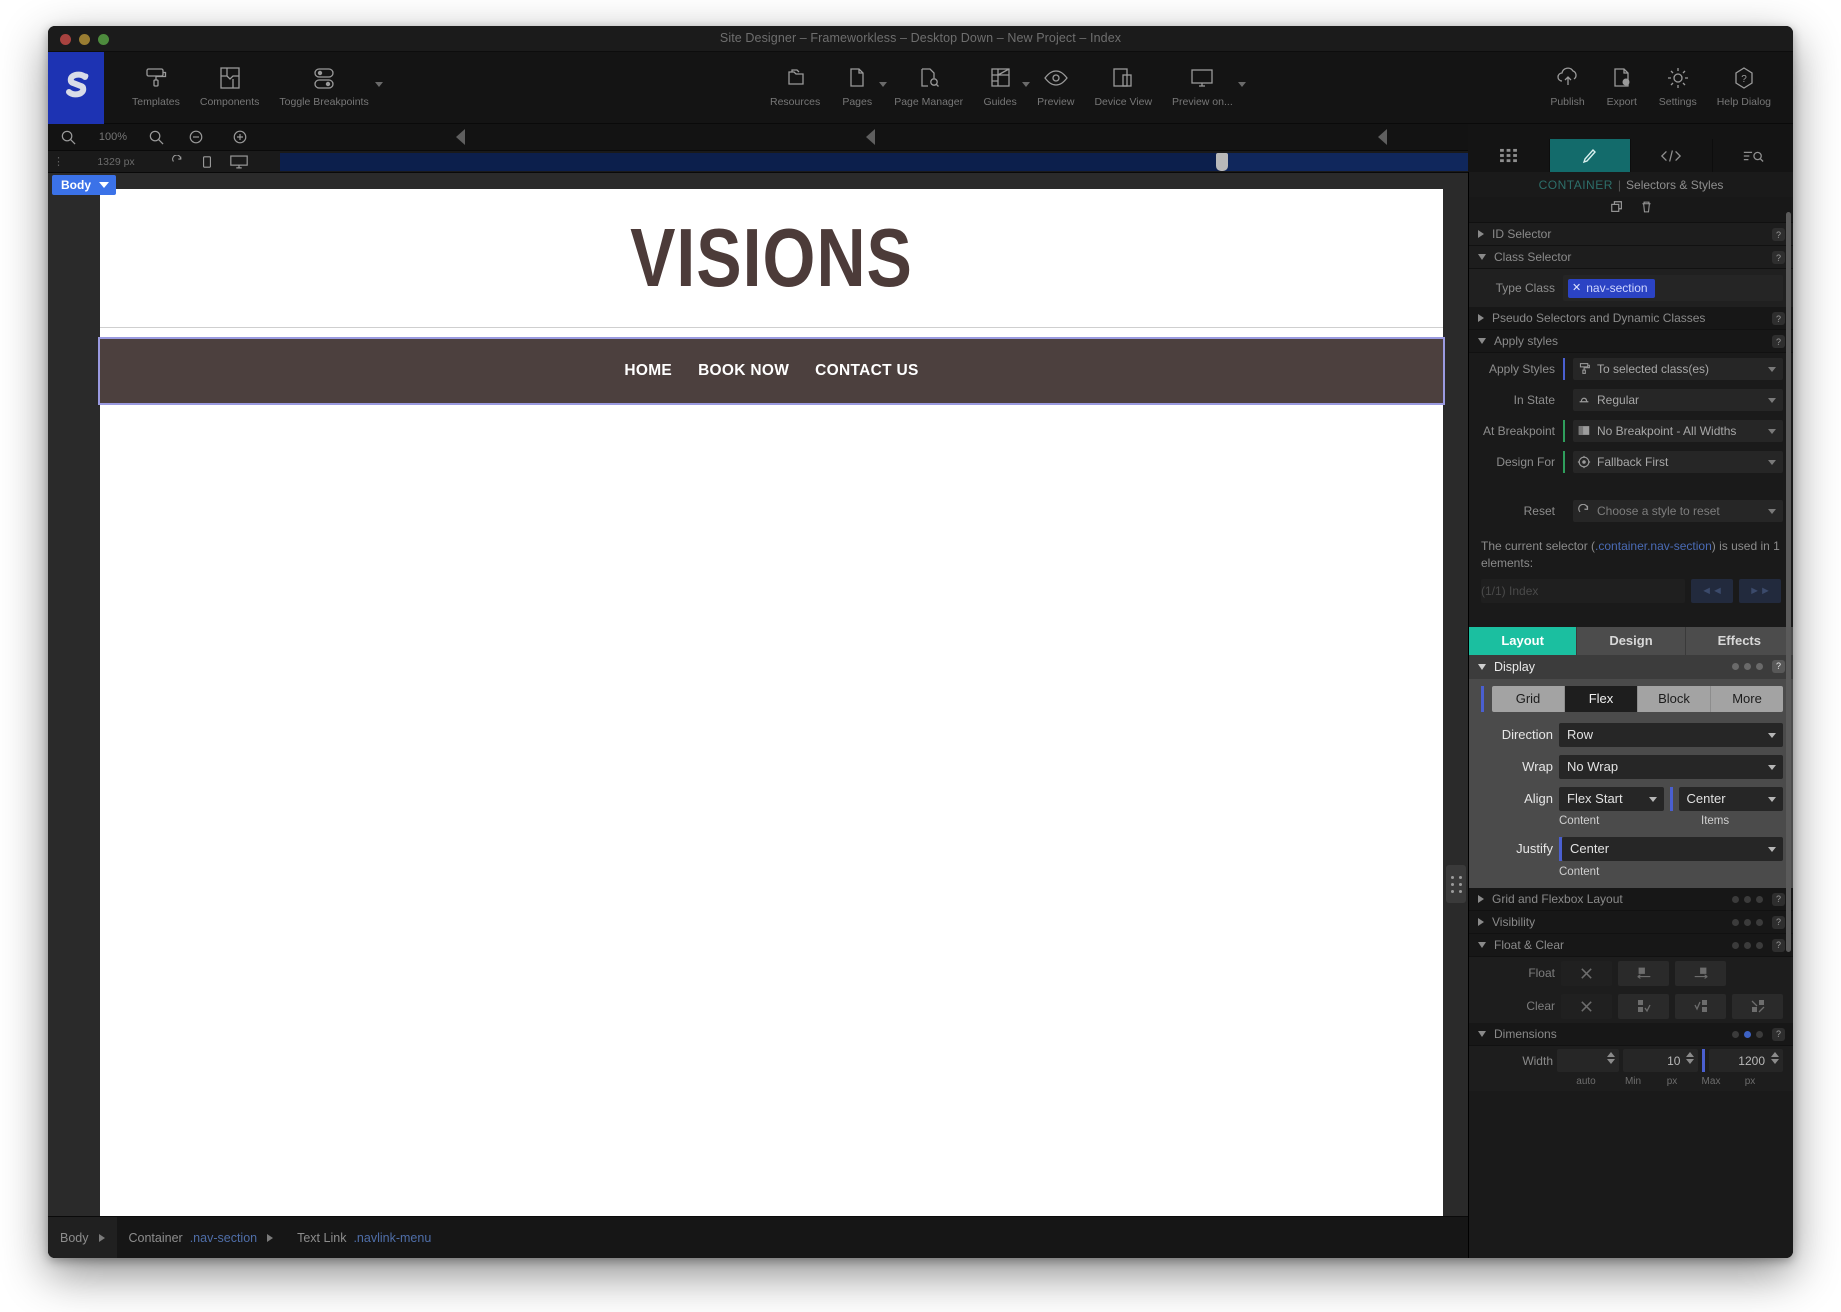 The width and height of the screenshot is (1841, 1312). Describe the element at coordinates (1382, 137) in the screenshot. I see `collapse-right-button` at that location.